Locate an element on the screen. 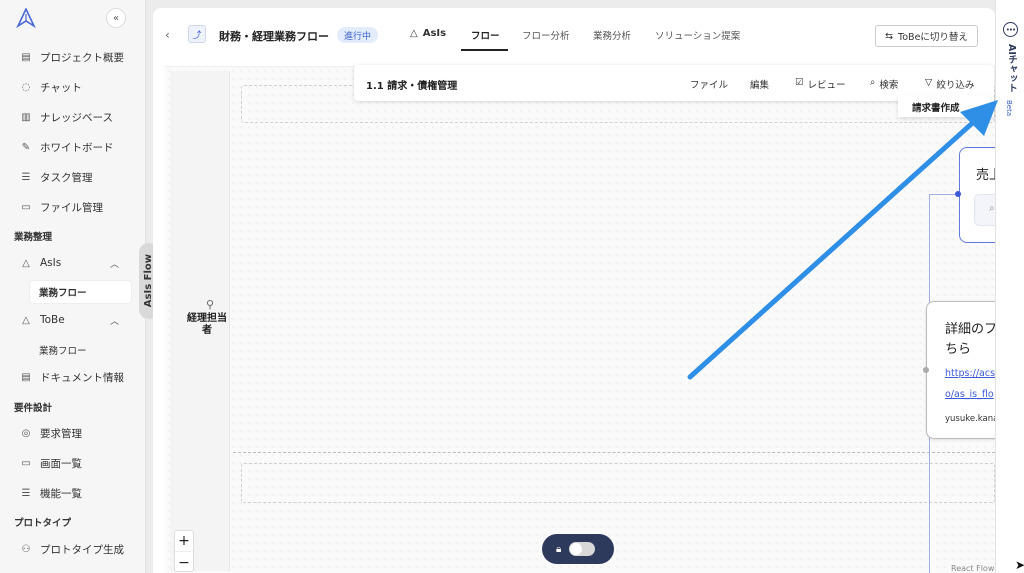 Image resolution: width=1024 pixels, height=573 pixels. sidebar-item-label: タスク管理 is located at coordinates (66, 177).